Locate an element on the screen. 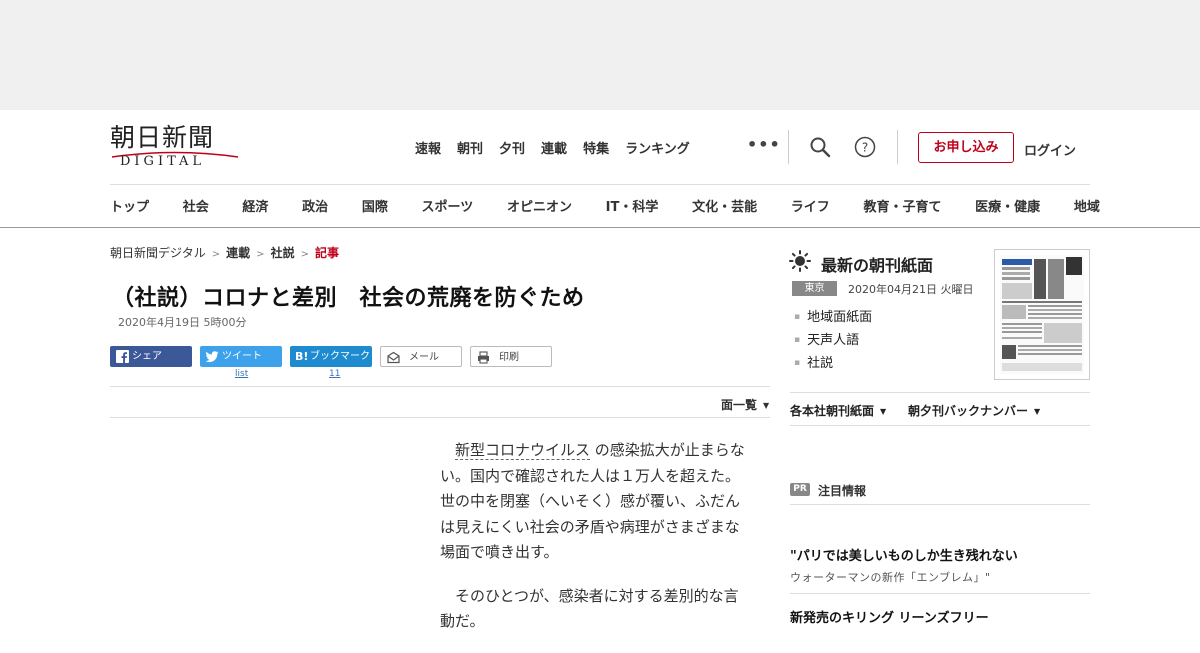  newspaper-image is located at coordinates (1042, 314).